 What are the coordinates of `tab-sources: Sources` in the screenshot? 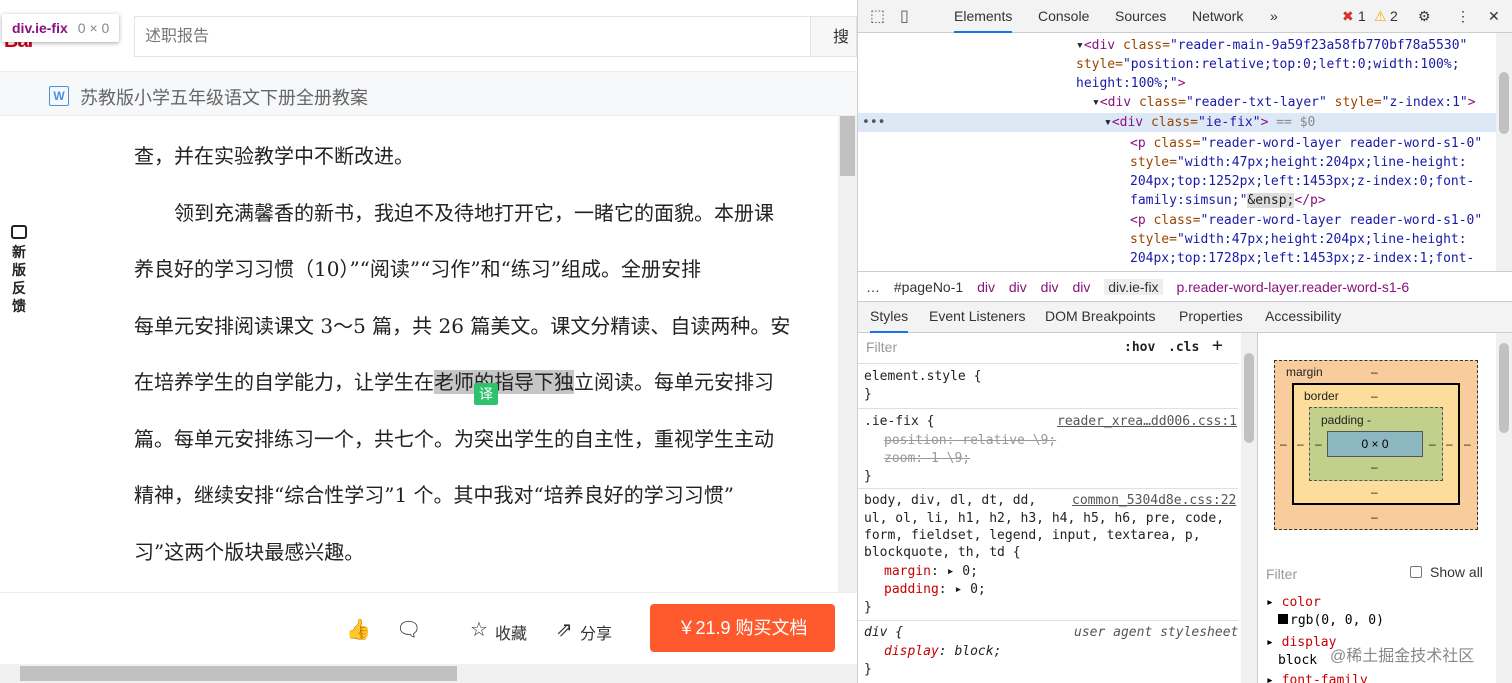 It's located at (1140, 16).